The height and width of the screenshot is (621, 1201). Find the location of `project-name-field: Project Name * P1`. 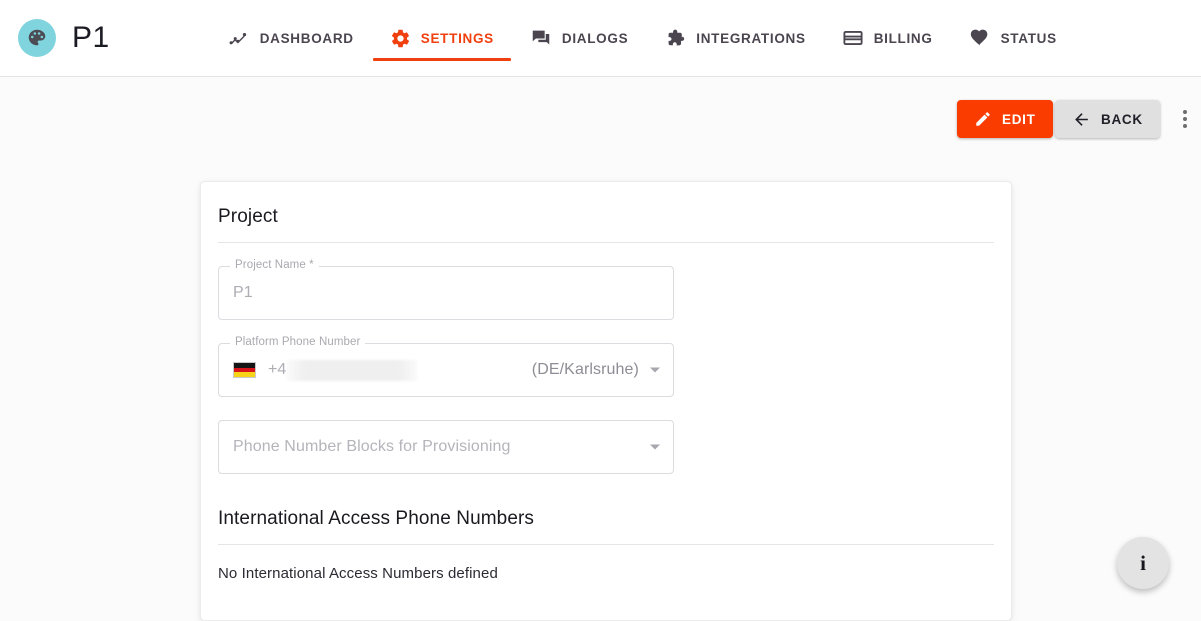

project-name-field: Project Name * P1 is located at coordinates (446, 289).